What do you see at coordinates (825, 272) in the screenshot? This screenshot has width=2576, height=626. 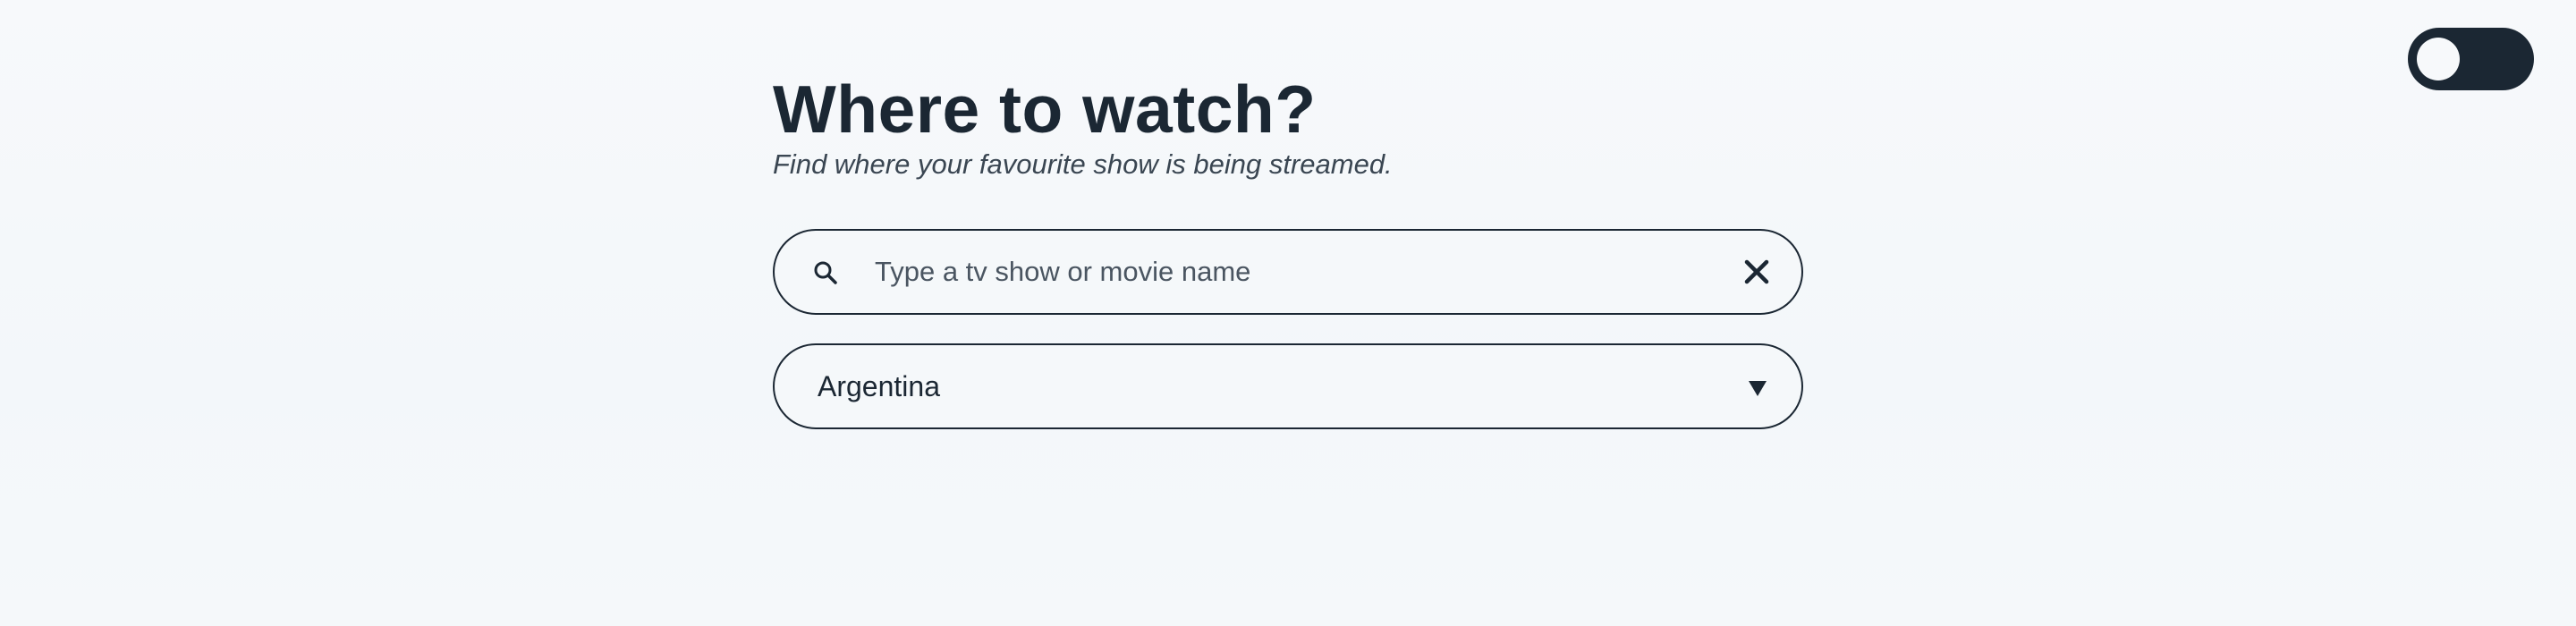 I see `search-icon` at bounding box center [825, 272].